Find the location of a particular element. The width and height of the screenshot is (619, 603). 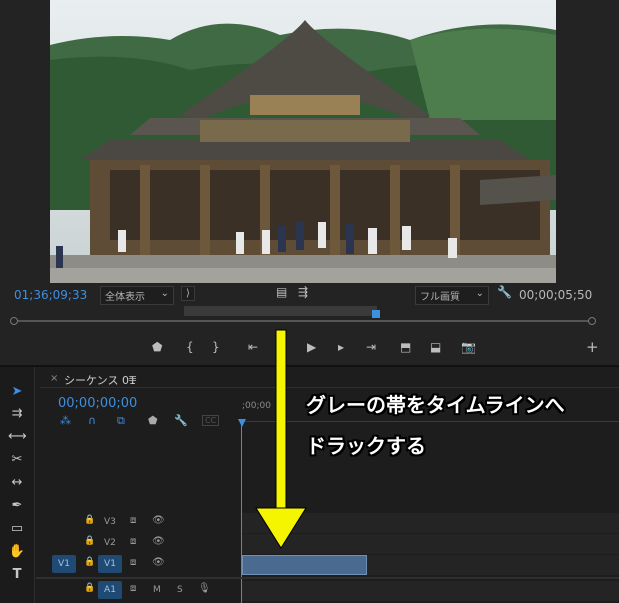

annotation-line-2: ドラックする is located at coordinates (366, 446).